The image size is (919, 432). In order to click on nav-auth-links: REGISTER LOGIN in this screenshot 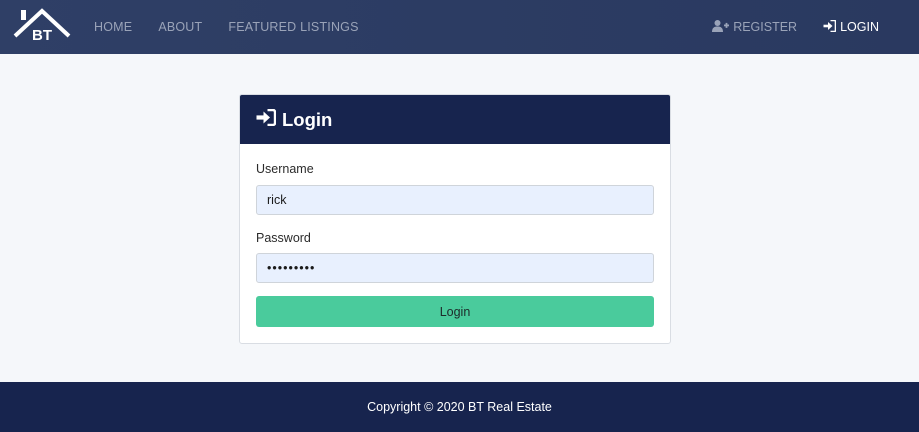, I will do `click(795, 27)`.